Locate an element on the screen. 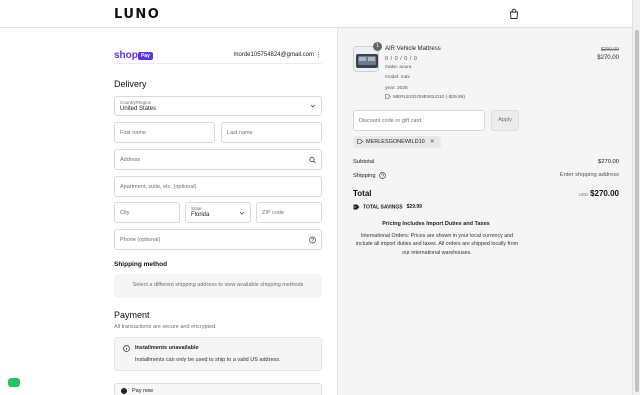  payment-heading: Payment is located at coordinates (132, 315).